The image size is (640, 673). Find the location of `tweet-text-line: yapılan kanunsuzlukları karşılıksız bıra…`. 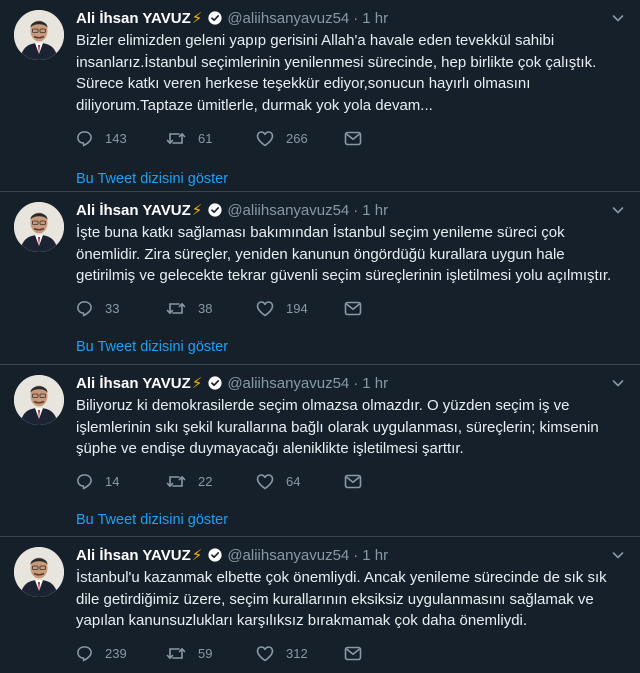

tweet-text-line: yapılan kanunsuzlukları karşılıksız bıra… is located at coordinates (302, 620).